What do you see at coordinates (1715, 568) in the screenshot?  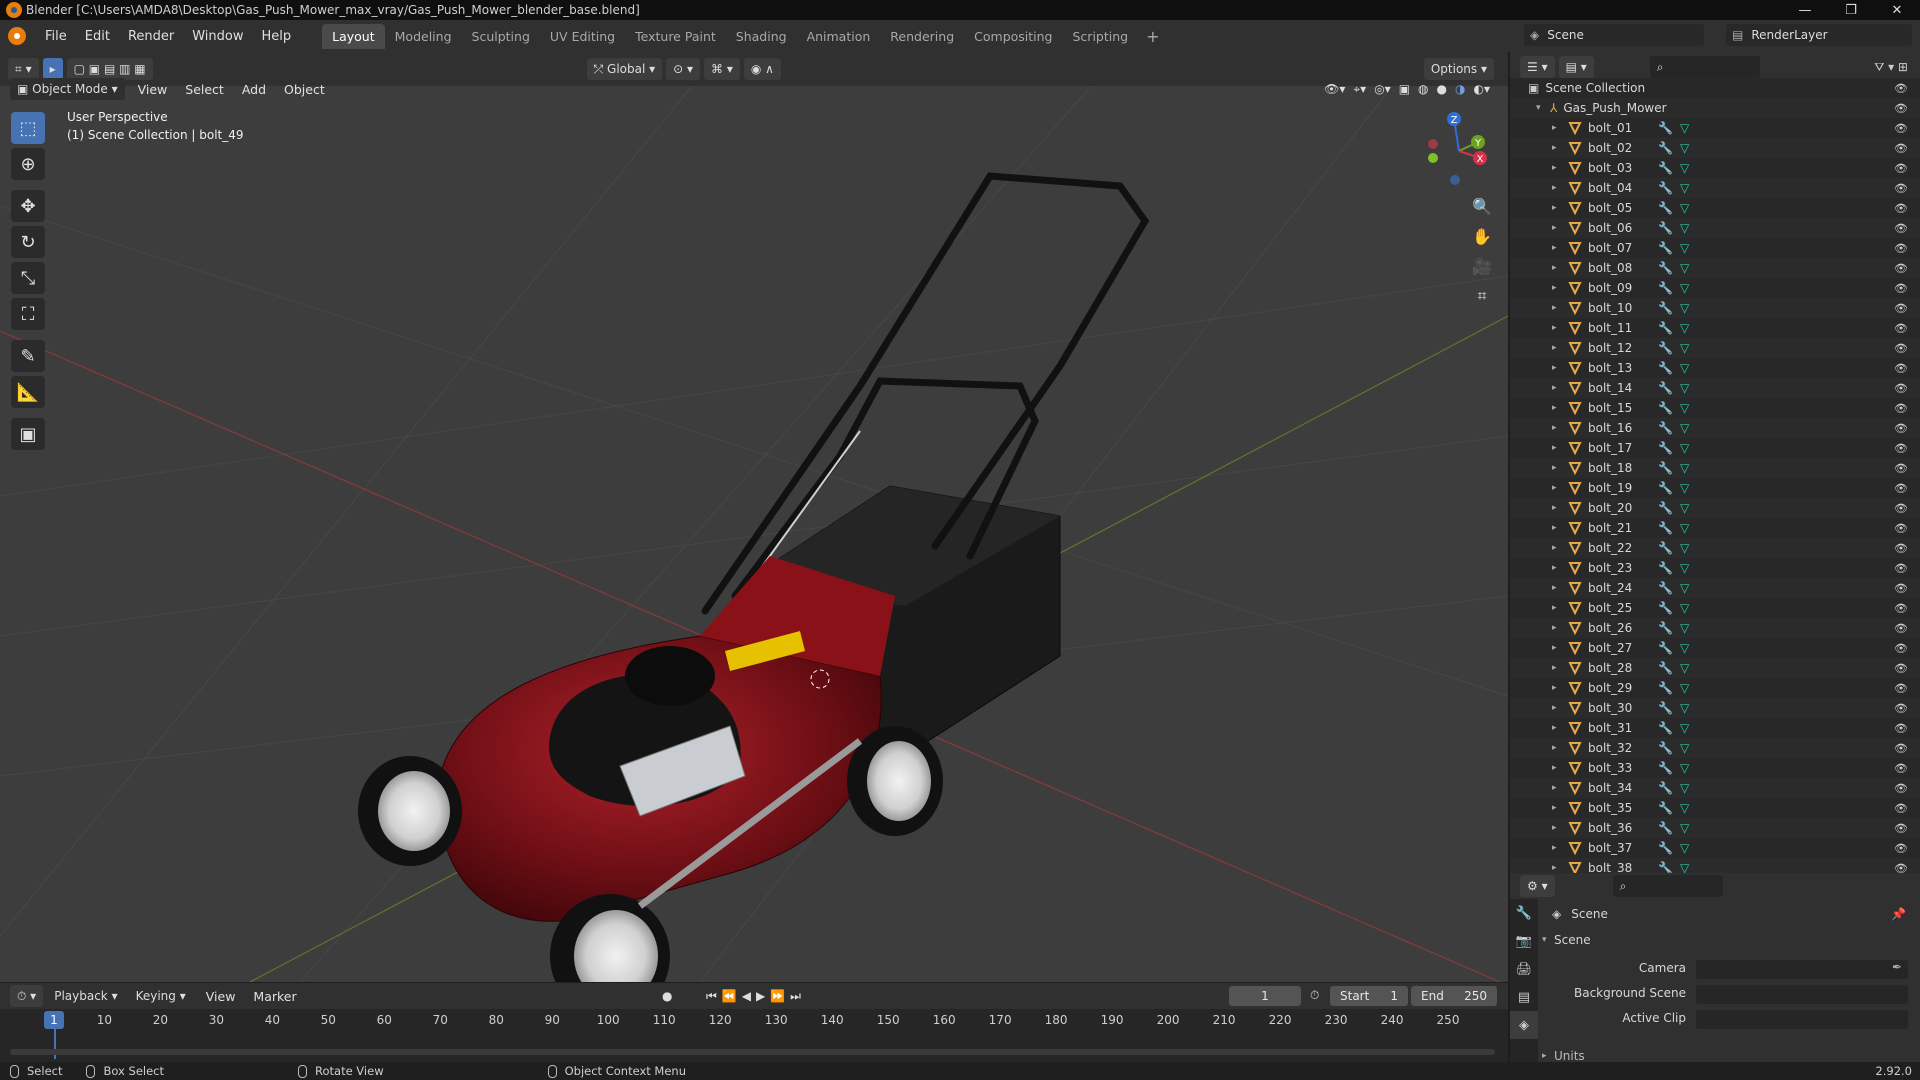 I see `outliner-item: ▸ bolt_23 🔧 ▽ 👁` at bounding box center [1715, 568].